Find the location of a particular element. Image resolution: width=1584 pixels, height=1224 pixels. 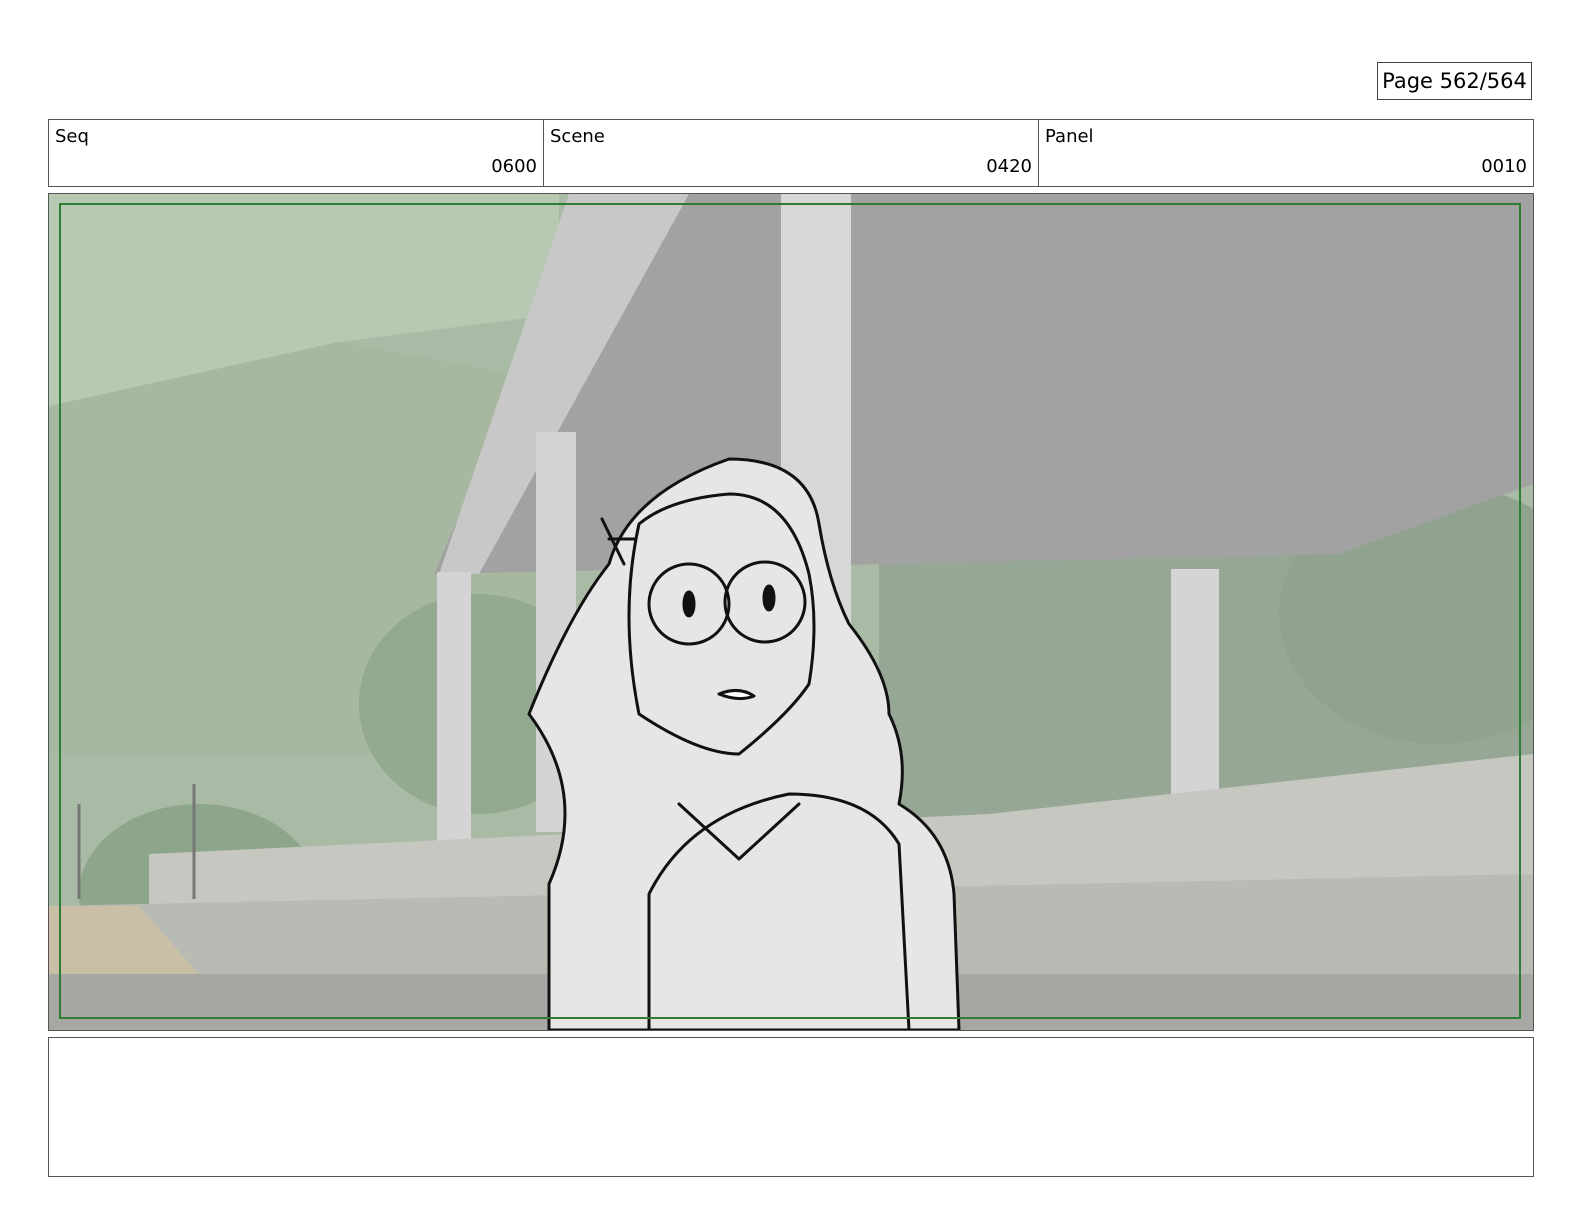

scene-cell: Scene 0420 is located at coordinates (791, 153).